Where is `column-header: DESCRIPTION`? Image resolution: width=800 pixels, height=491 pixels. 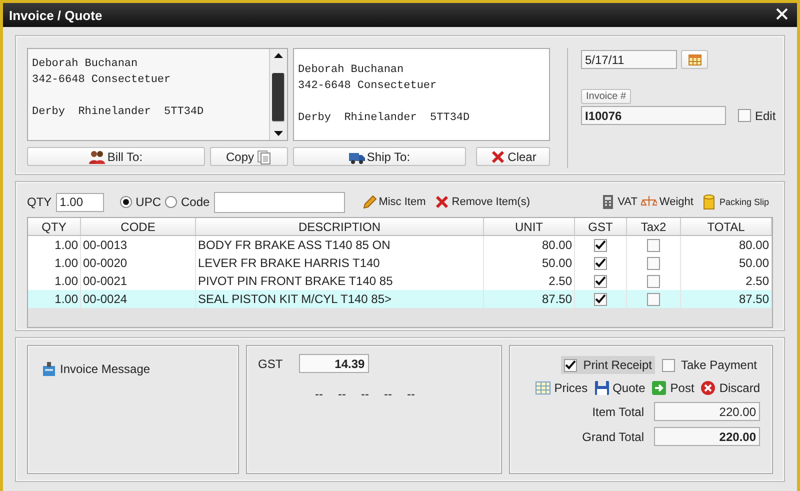
column-header: DESCRIPTION is located at coordinates (340, 227).